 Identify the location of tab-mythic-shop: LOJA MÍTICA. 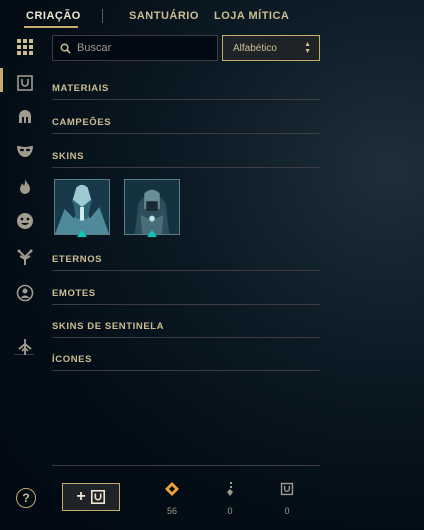
(251, 16).